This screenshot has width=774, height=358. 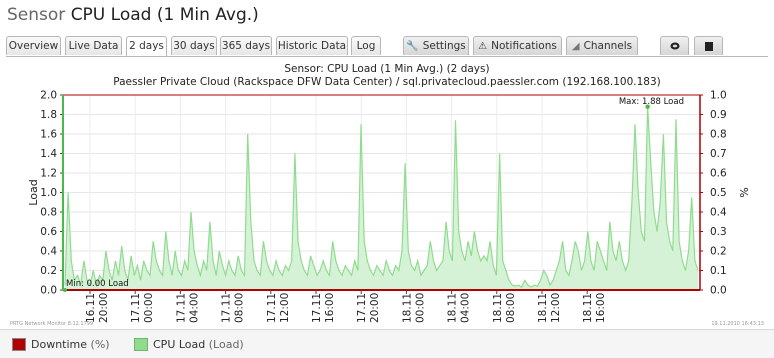 What do you see at coordinates (48, 213) in the screenshot?
I see `y-tick-left: 0.8` at bounding box center [48, 213].